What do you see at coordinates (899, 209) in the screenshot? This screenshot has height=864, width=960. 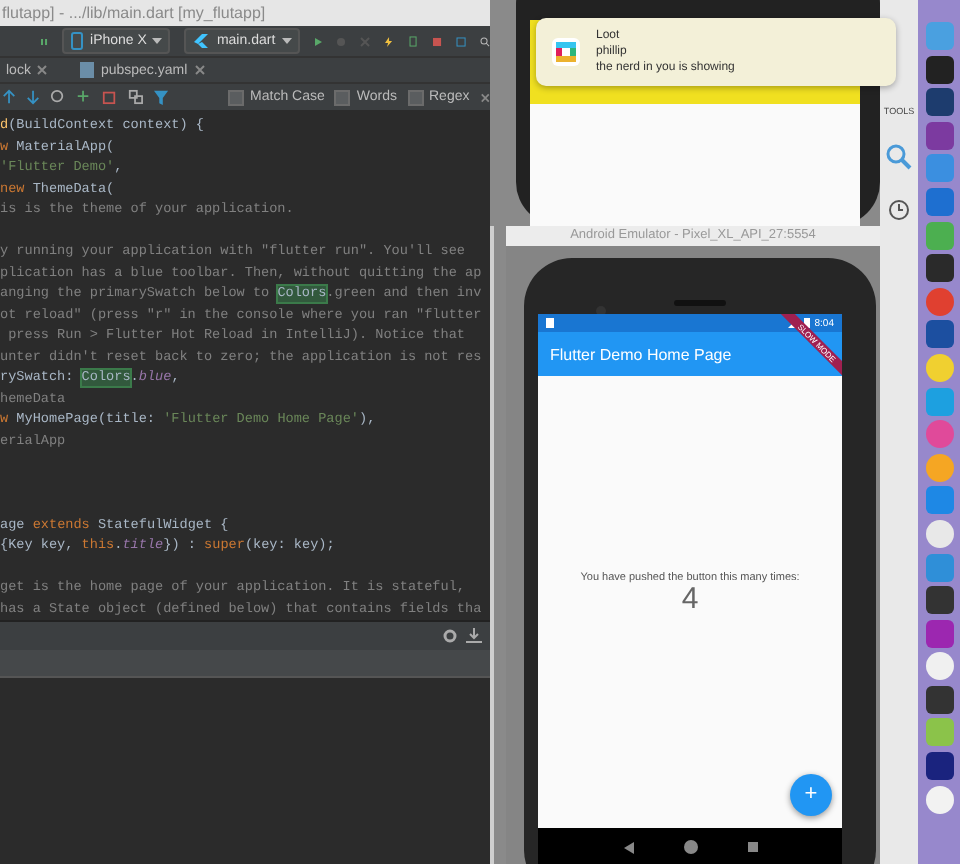 I see `alarm-clock-icon` at bounding box center [899, 209].